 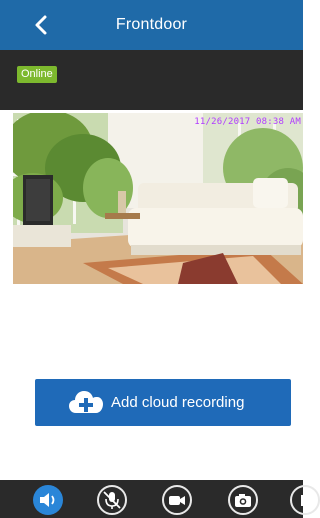 I want to click on status-bar: Online, so click(x=151, y=80).